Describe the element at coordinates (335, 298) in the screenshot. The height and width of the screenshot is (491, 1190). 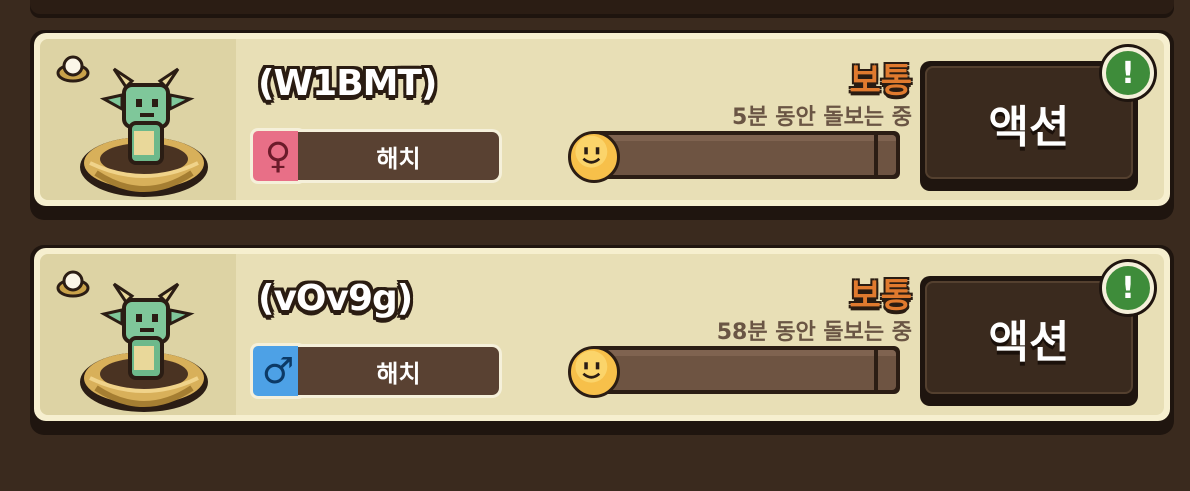
I see `pet-name: (vOv9g)` at that location.